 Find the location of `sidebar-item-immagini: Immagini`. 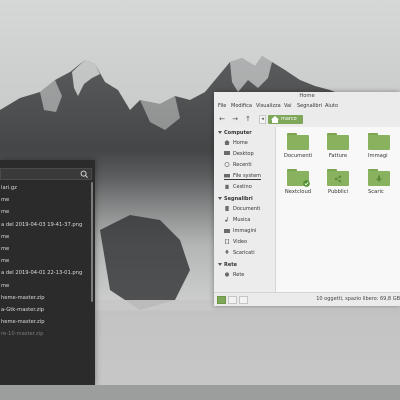

sidebar-item-immagini: Immagini is located at coordinates (240, 231).